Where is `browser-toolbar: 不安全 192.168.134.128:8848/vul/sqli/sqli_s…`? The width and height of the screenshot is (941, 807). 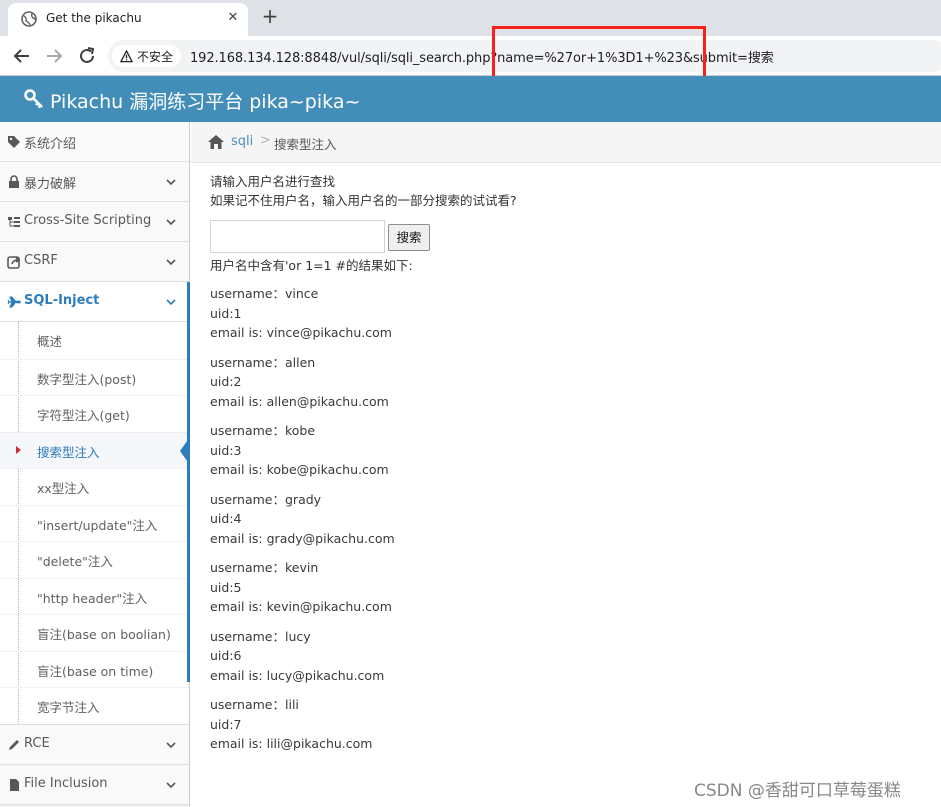 browser-toolbar: 不安全 192.168.134.128:8848/vul/sqli/sqli_s… is located at coordinates (470, 56).